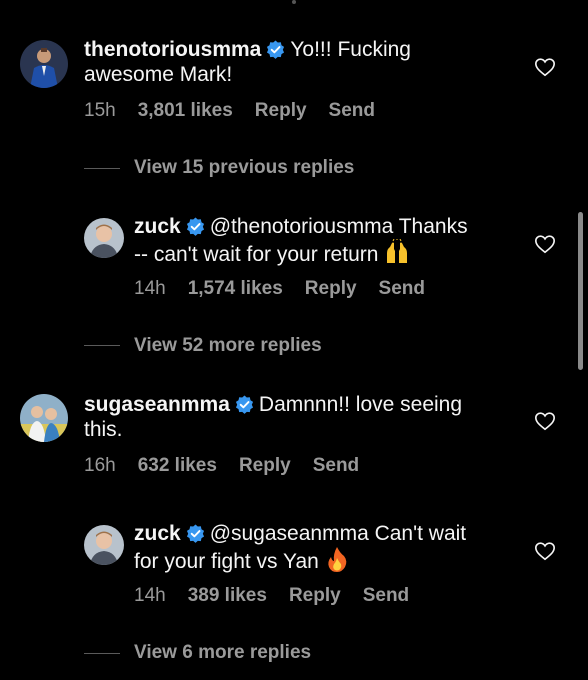 This screenshot has height=680, width=588. What do you see at coordinates (350, 49) in the screenshot?
I see `comment-text: Yo!!! Fucking` at bounding box center [350, 49].